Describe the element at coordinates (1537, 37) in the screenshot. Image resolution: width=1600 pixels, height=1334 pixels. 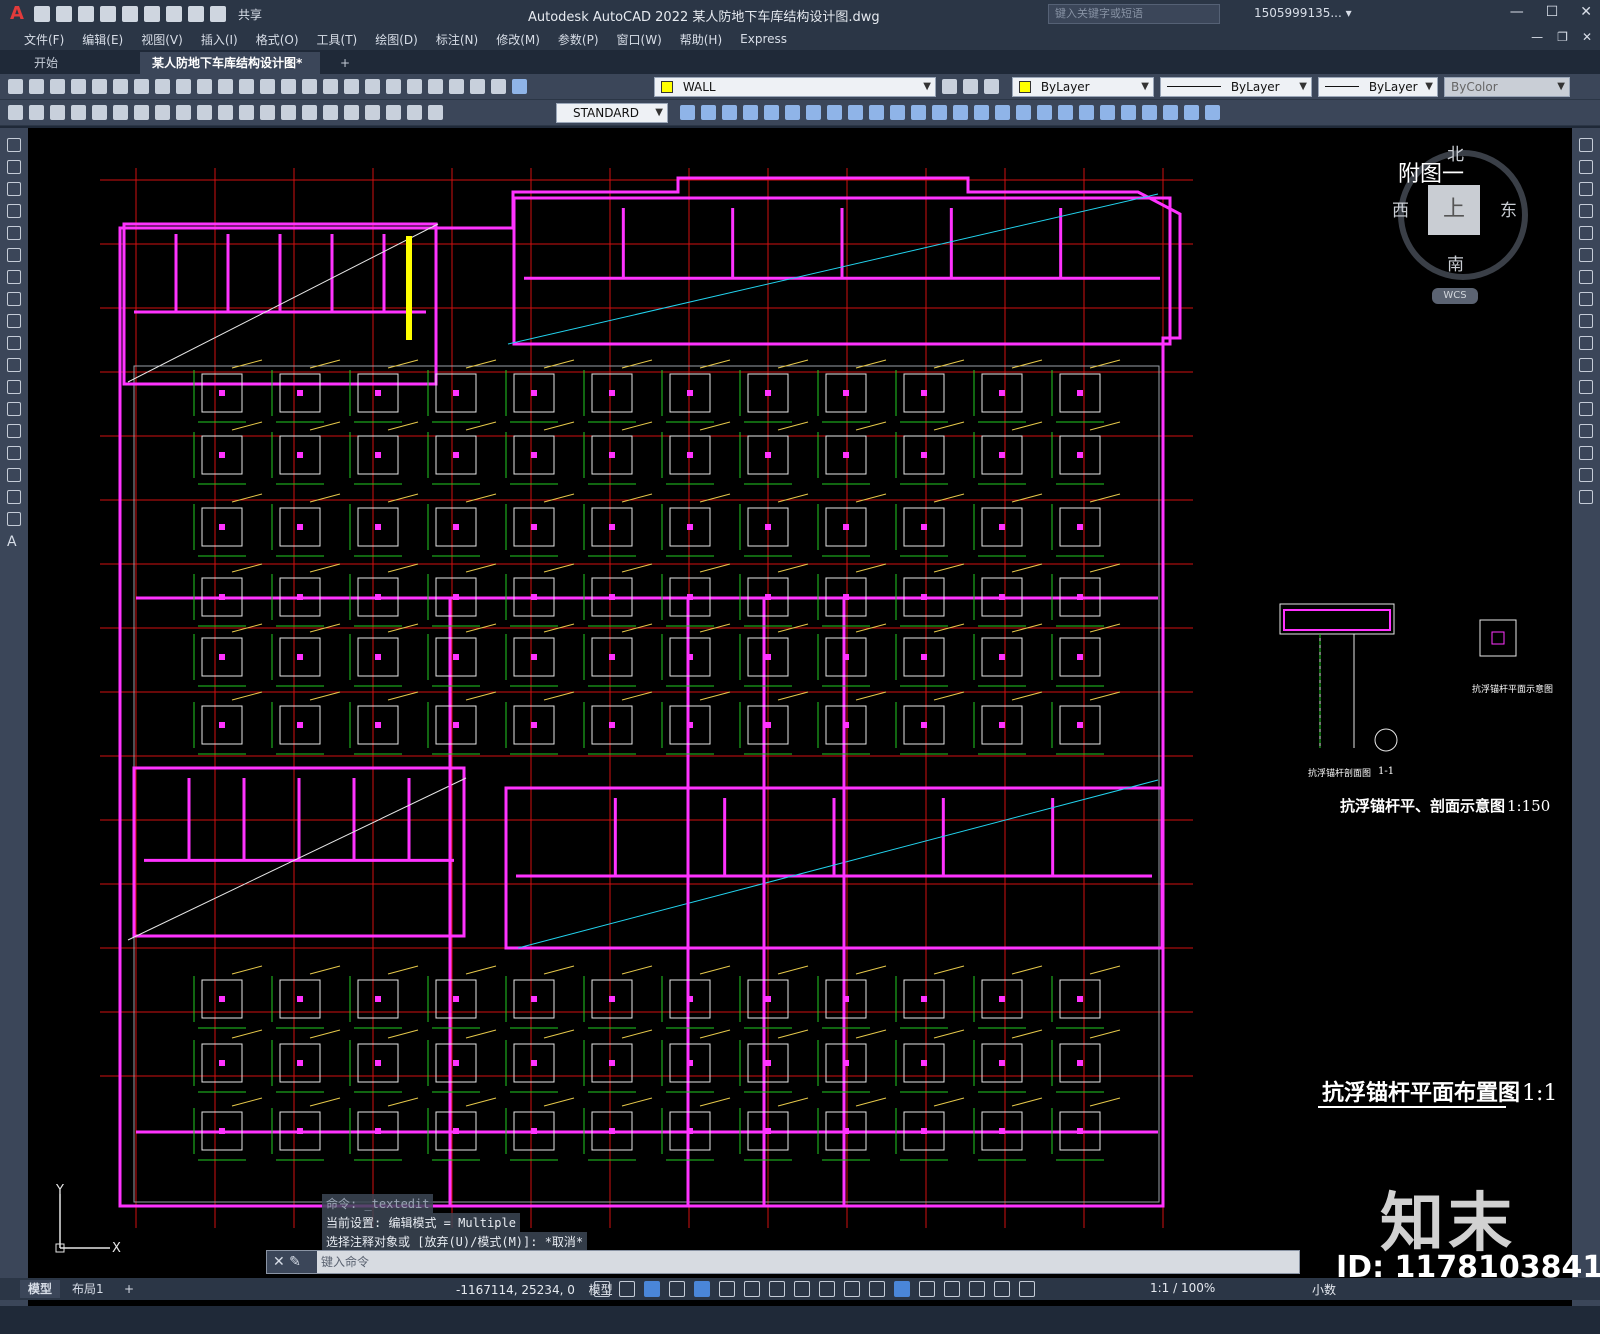
I see `doc-minimize-icon: —` at that location.